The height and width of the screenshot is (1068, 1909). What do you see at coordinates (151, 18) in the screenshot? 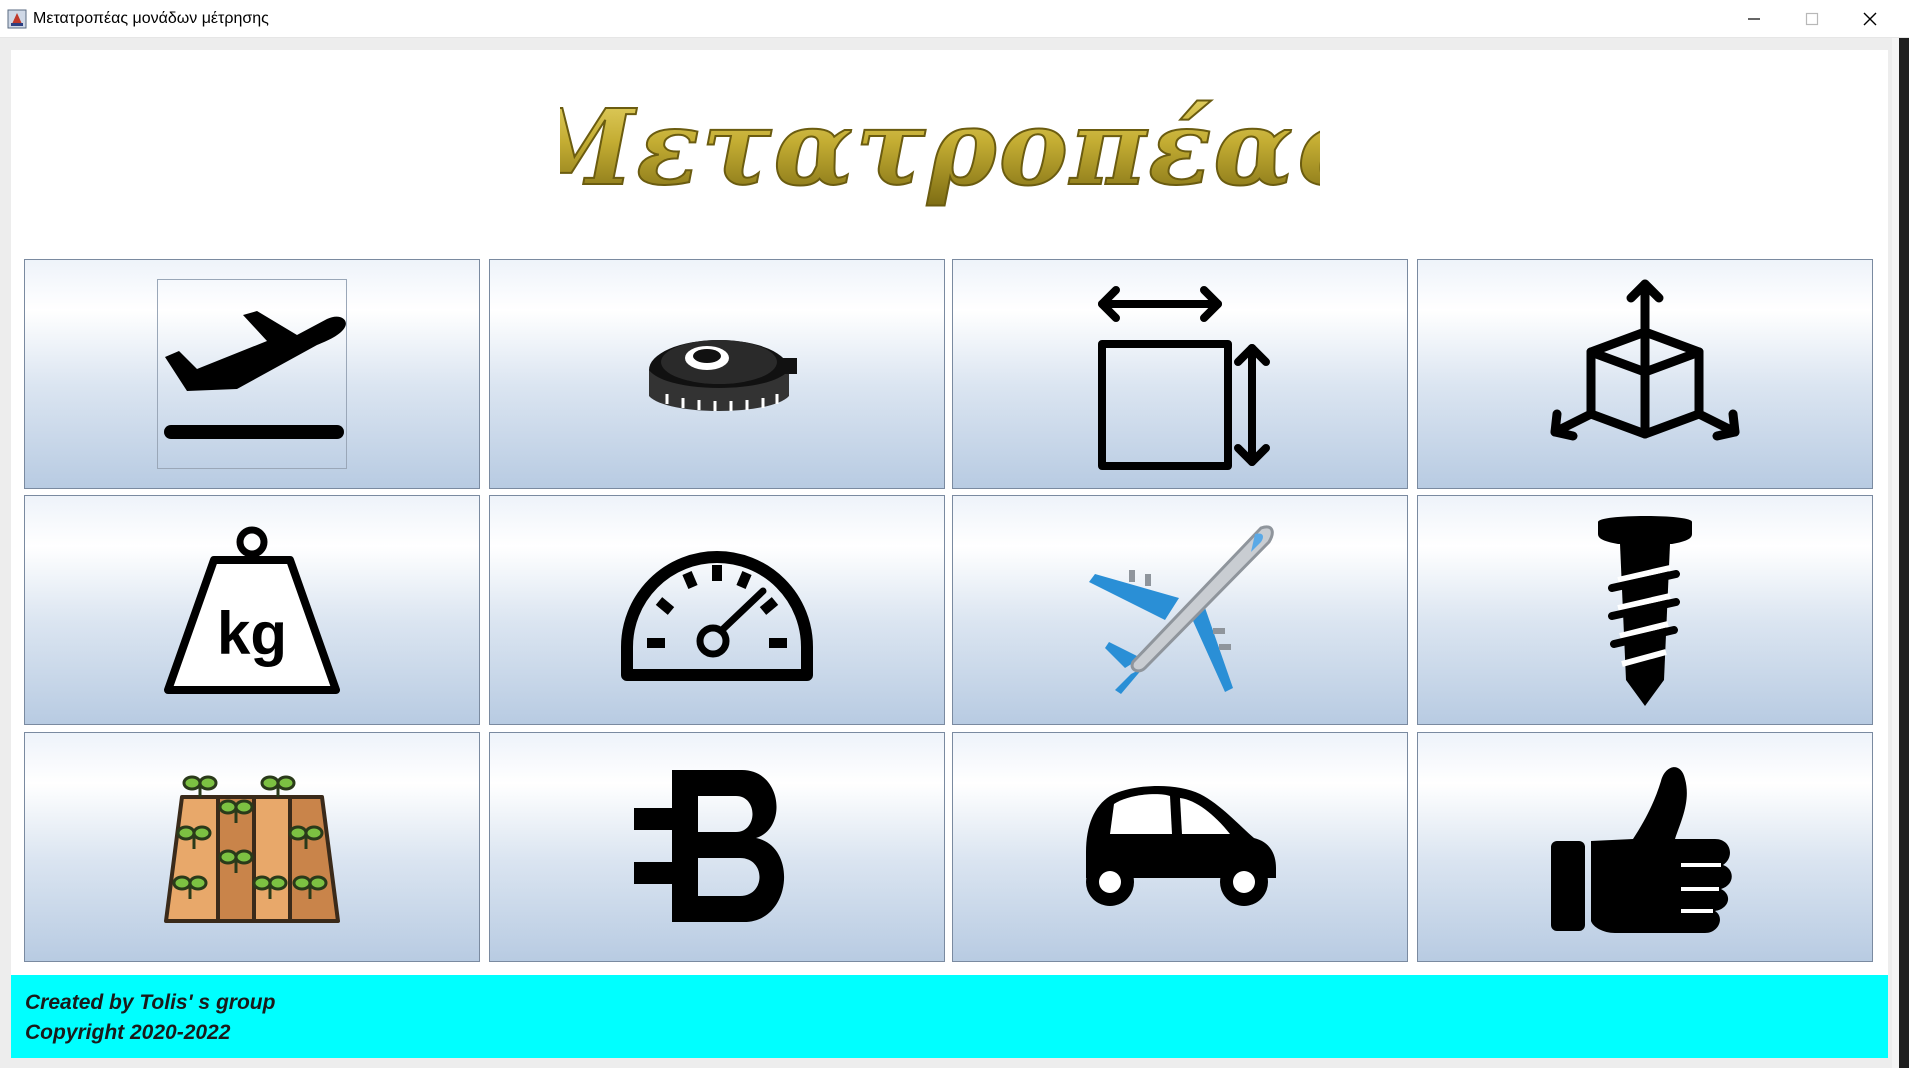
I see `window-title: Μετατροπέας μονάδων μέτρησης` at bounding box center [151, 18].